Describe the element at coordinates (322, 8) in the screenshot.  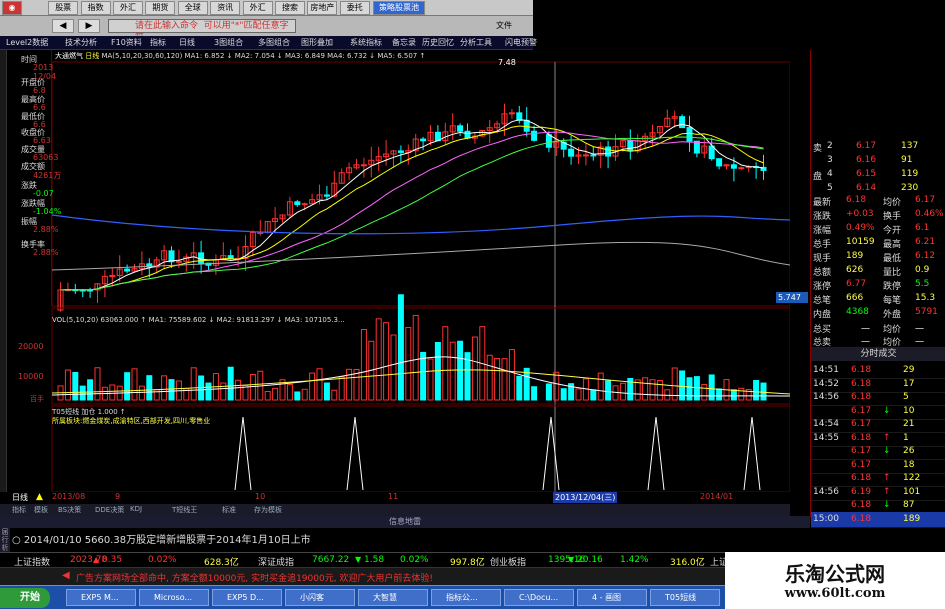
I see `toolbar-button-8: 房地产` at that location.